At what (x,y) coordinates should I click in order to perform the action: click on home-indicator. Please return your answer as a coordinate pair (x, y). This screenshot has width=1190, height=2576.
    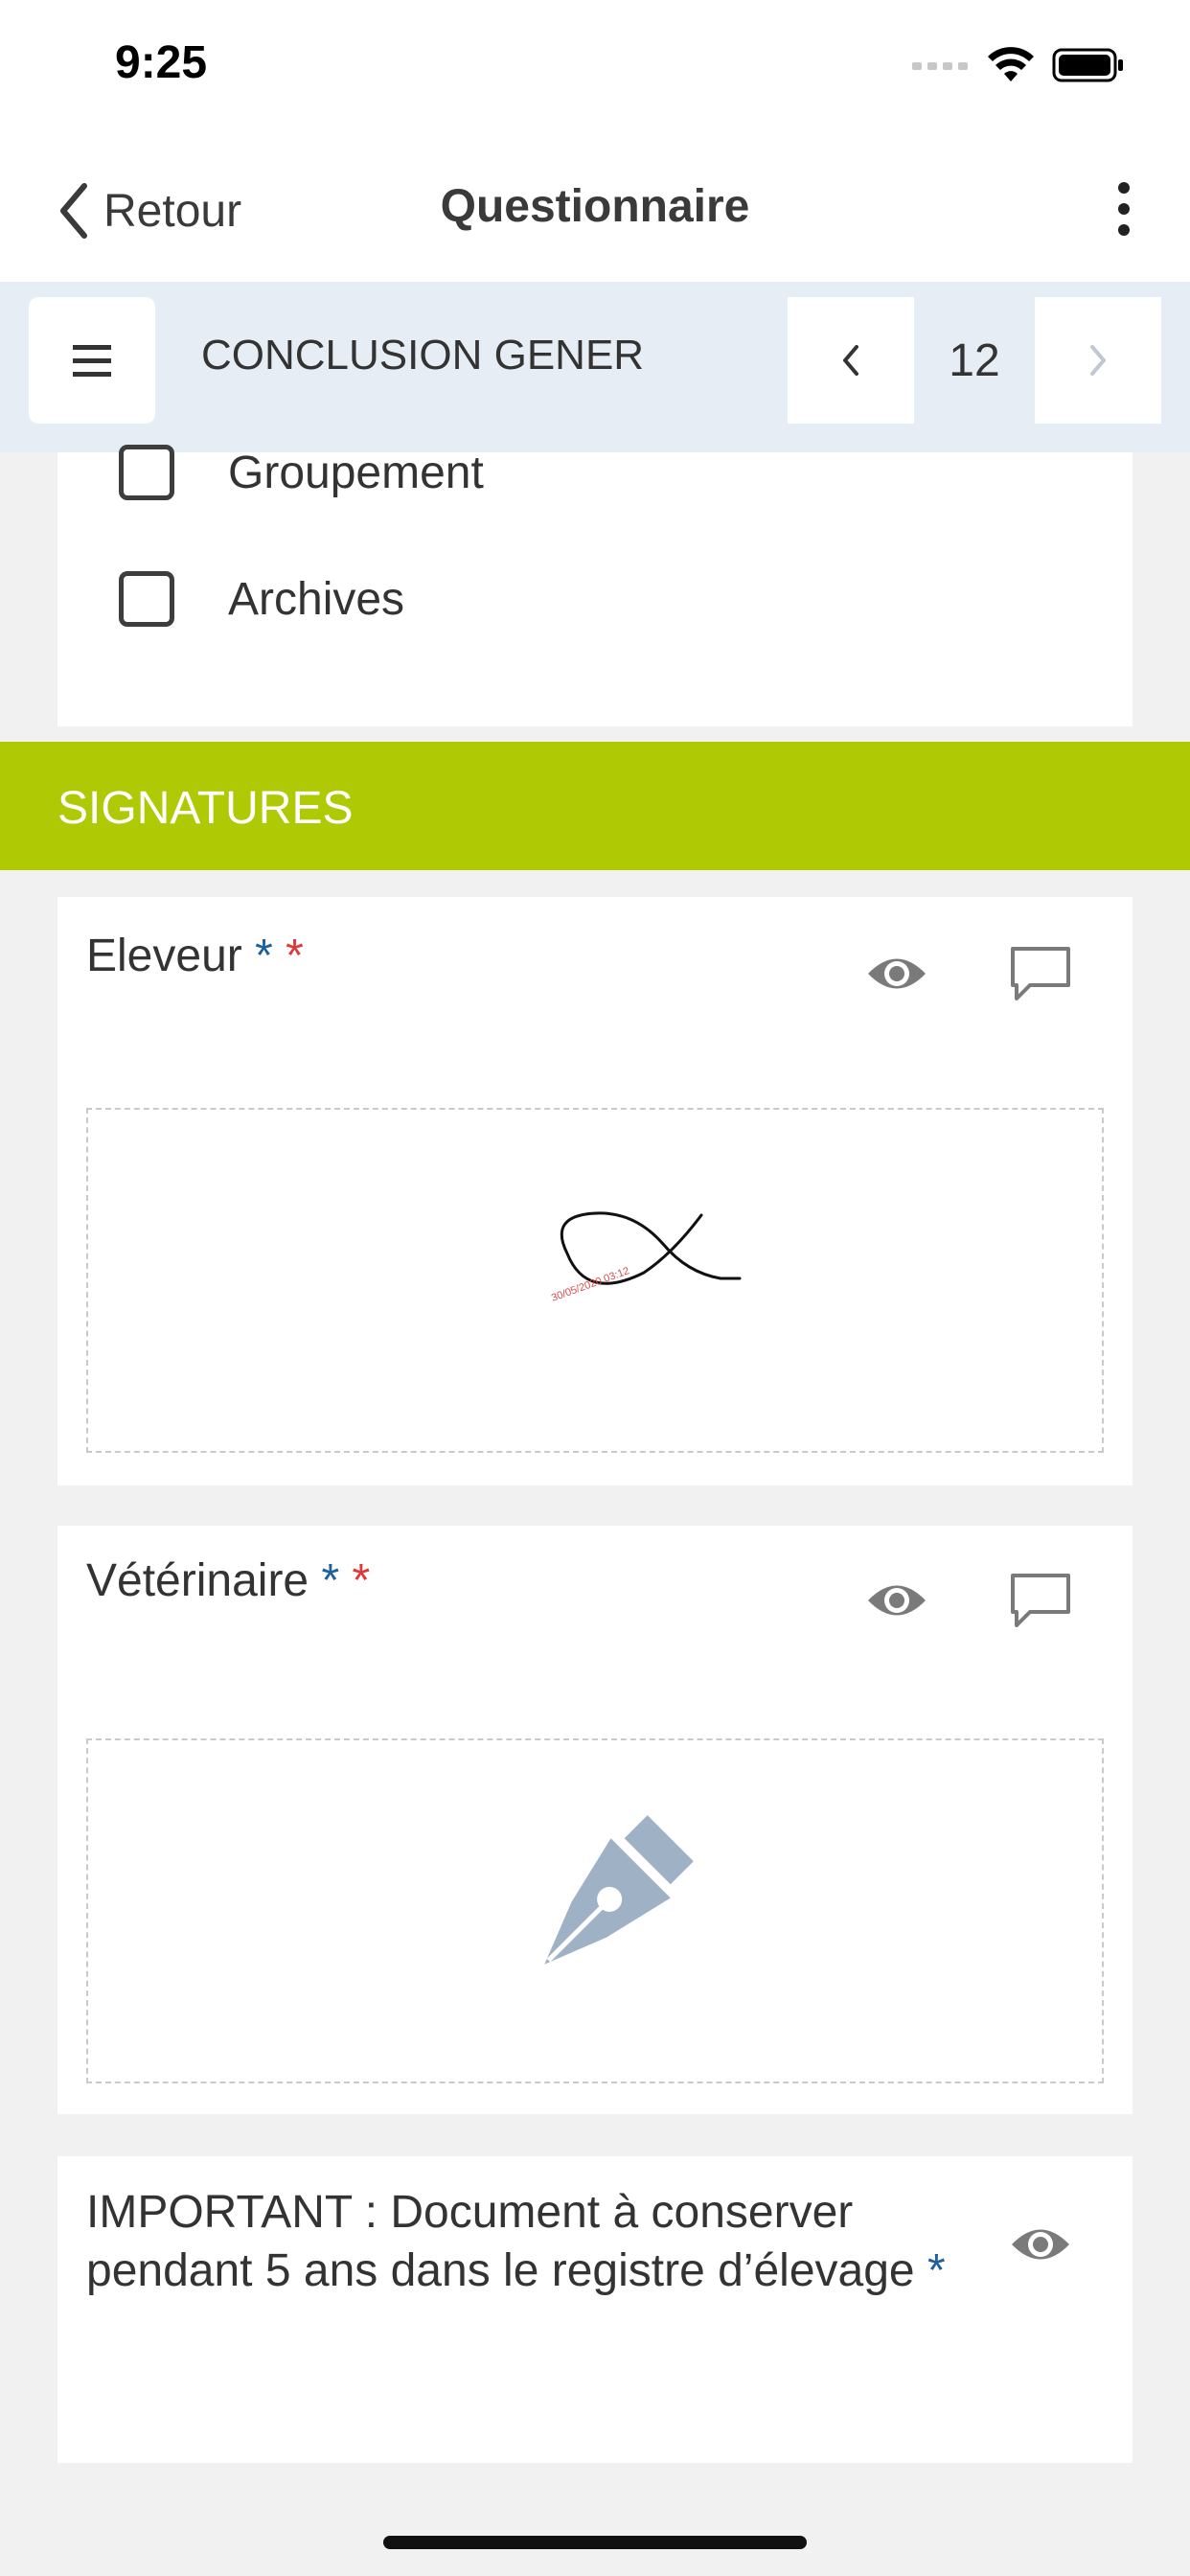
    Looking at the image, I should click on (595, 2542).